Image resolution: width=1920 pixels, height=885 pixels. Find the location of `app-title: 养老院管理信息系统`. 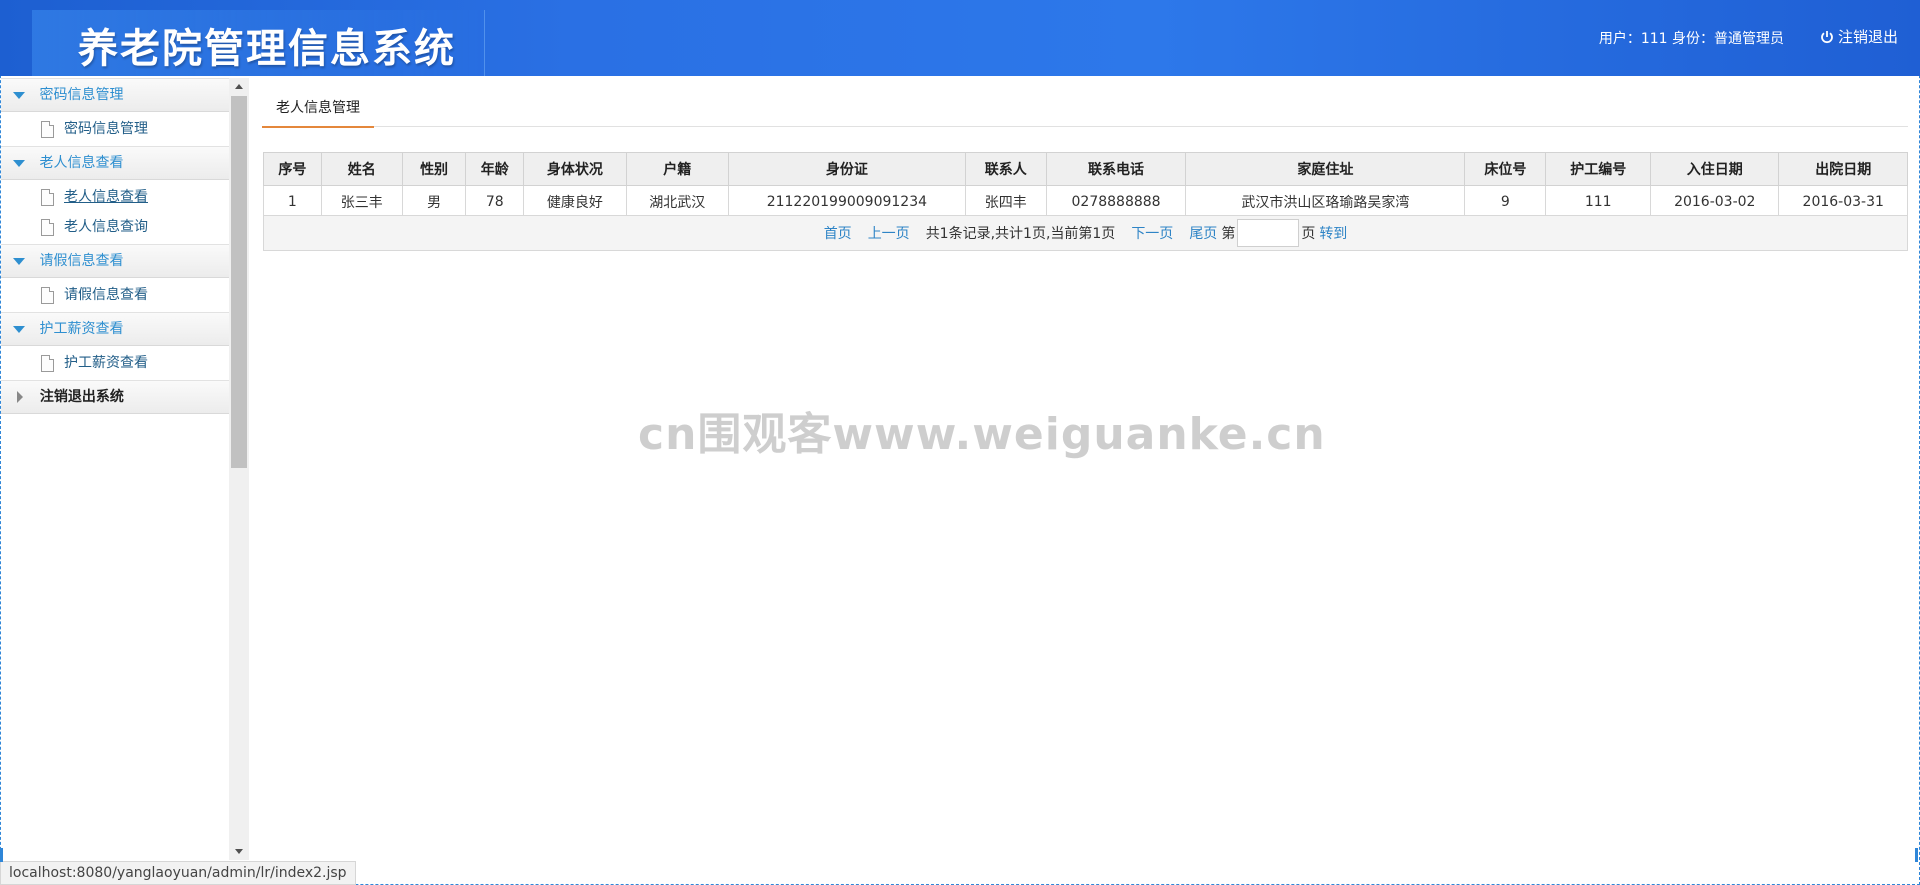

app-title: 养老院管理信息系统 is located at coordinates (267, 49).